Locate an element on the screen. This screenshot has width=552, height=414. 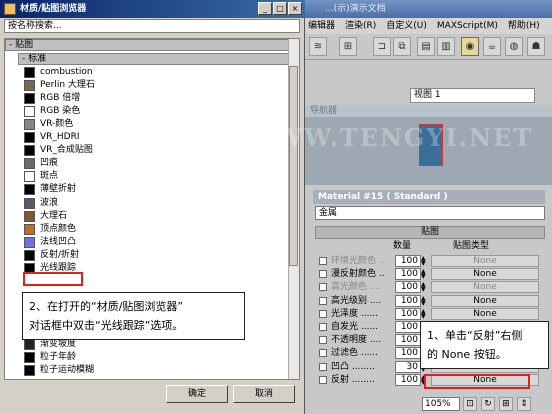
render-setup-icon: ☕ is located at coordinates (492, 46).